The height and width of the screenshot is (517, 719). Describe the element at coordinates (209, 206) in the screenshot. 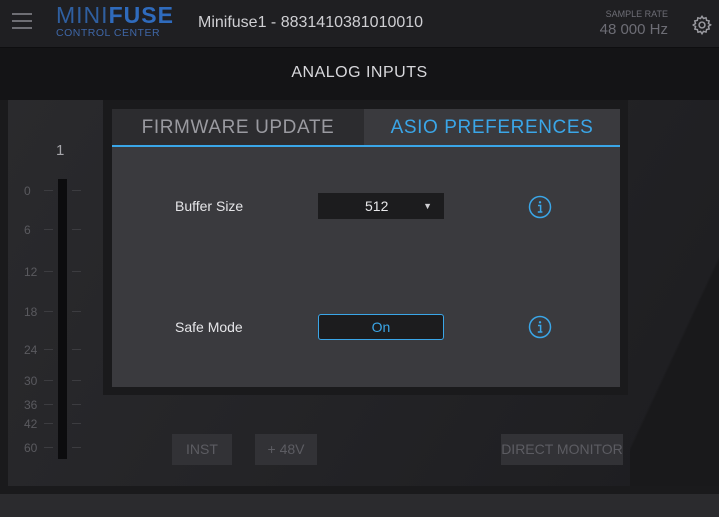

I see `buffer-size-label: Buffer Size` at that location.